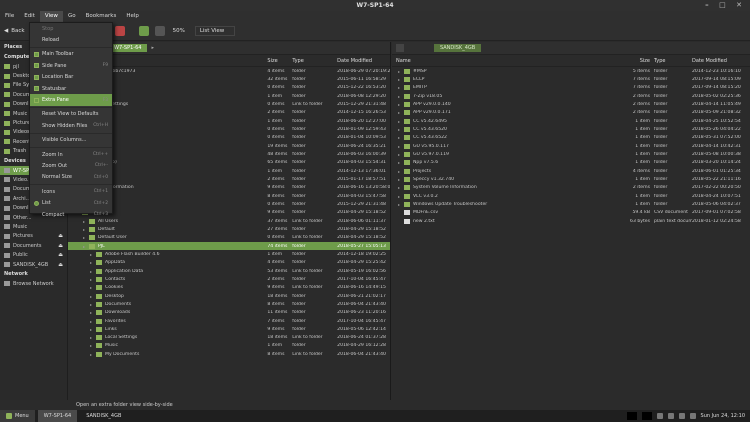 The image size is (750, 422). I want to click on file-row: 1 item folder 2014-12-13 17:36:01, so click(229, 171).